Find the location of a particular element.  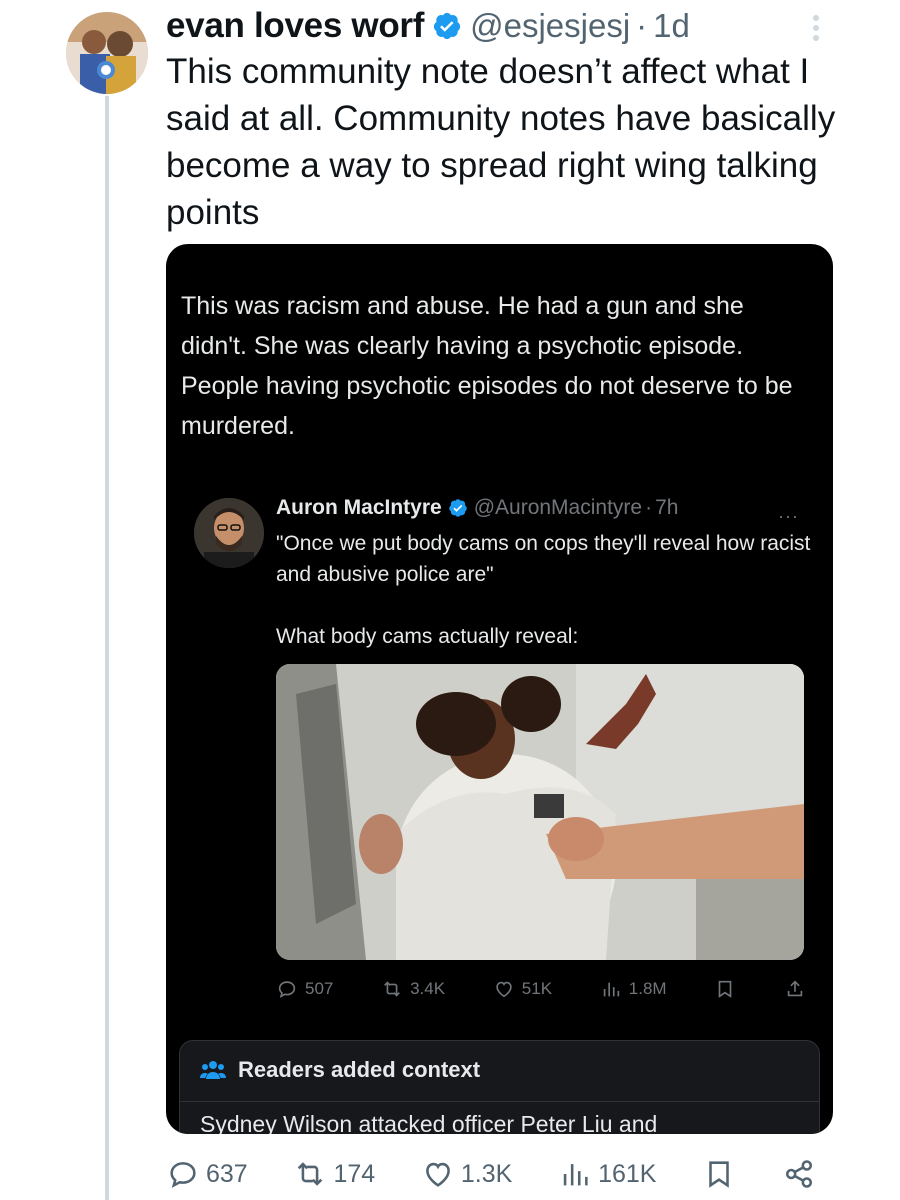

quoted-avatar is located at coordinates (229, 533).